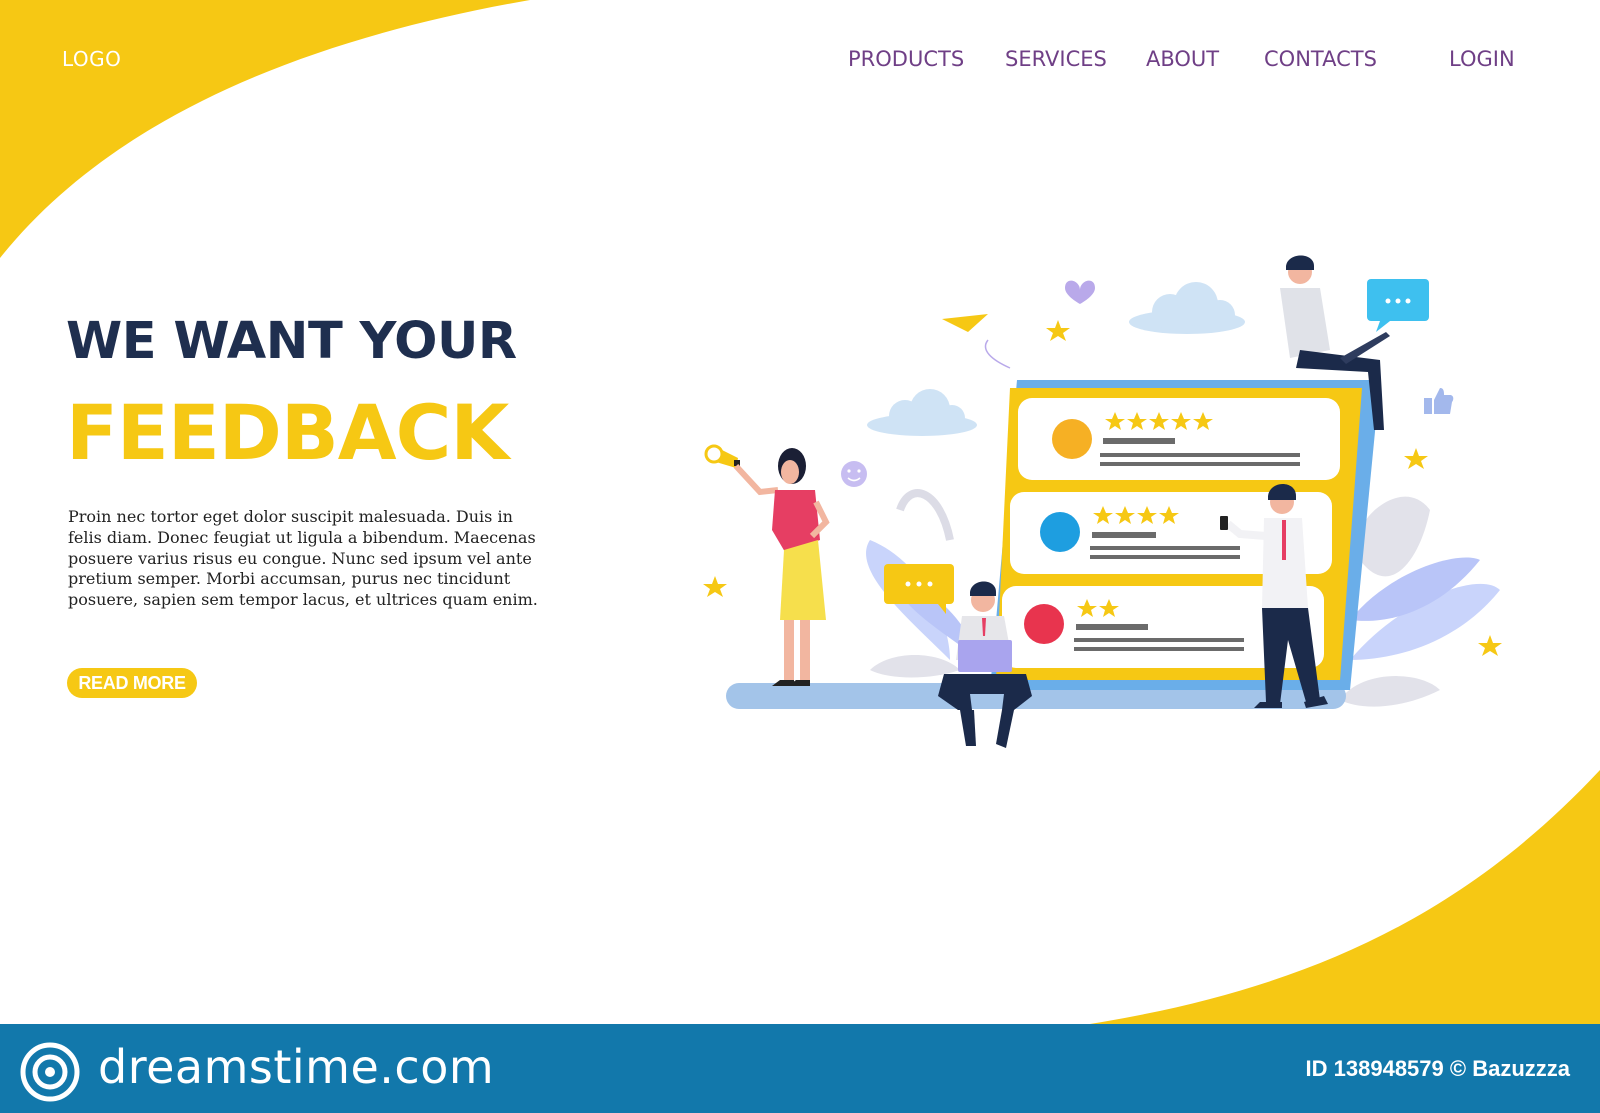  Describe the element at coordinates (800, 1068) in the screenshot. I see `footer-bar: dreamstime.com ID 138948579 © Bazuzzza` at that location.